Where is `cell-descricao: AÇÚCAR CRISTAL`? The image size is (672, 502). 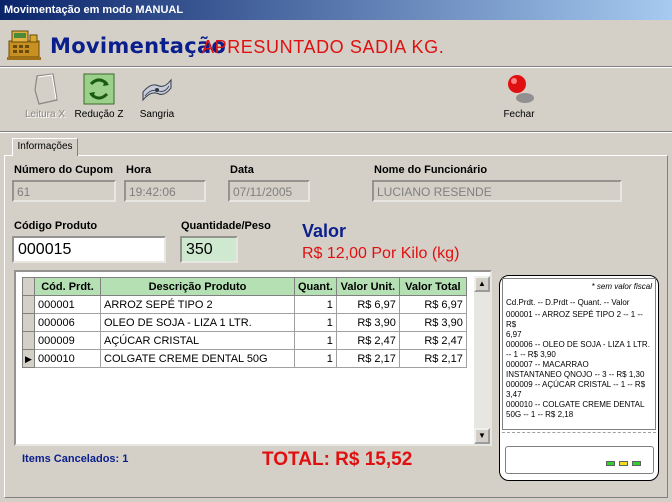
cell-descricao: AÇÚCAR CRISTAL is located at coordinates (197, 340).